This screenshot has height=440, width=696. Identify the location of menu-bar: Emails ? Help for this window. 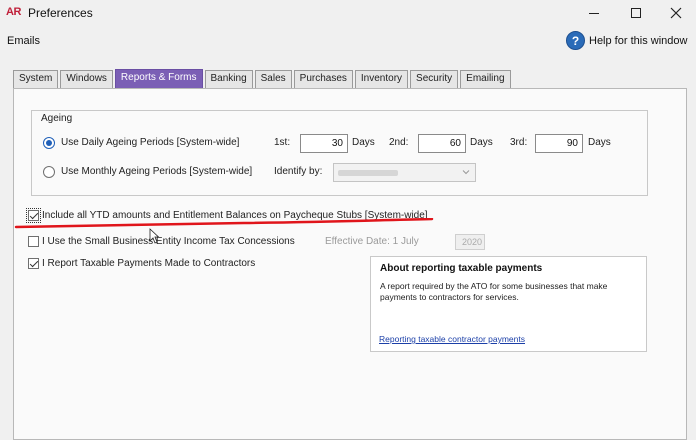
(348, 42).